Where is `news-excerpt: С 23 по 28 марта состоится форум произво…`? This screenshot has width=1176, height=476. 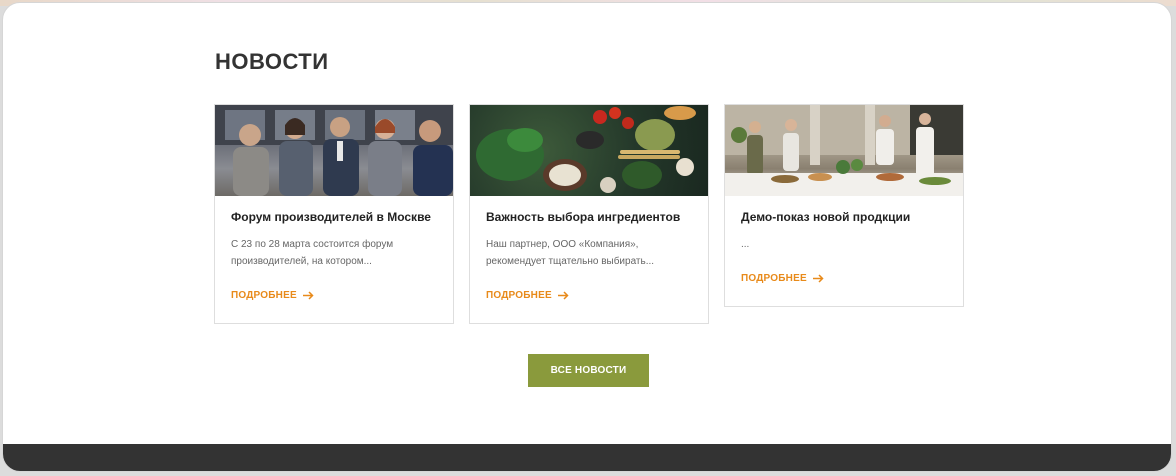
news-excerpt: С 23 по 28 марта состоится форум произво… is located at coordinates (334, 253).